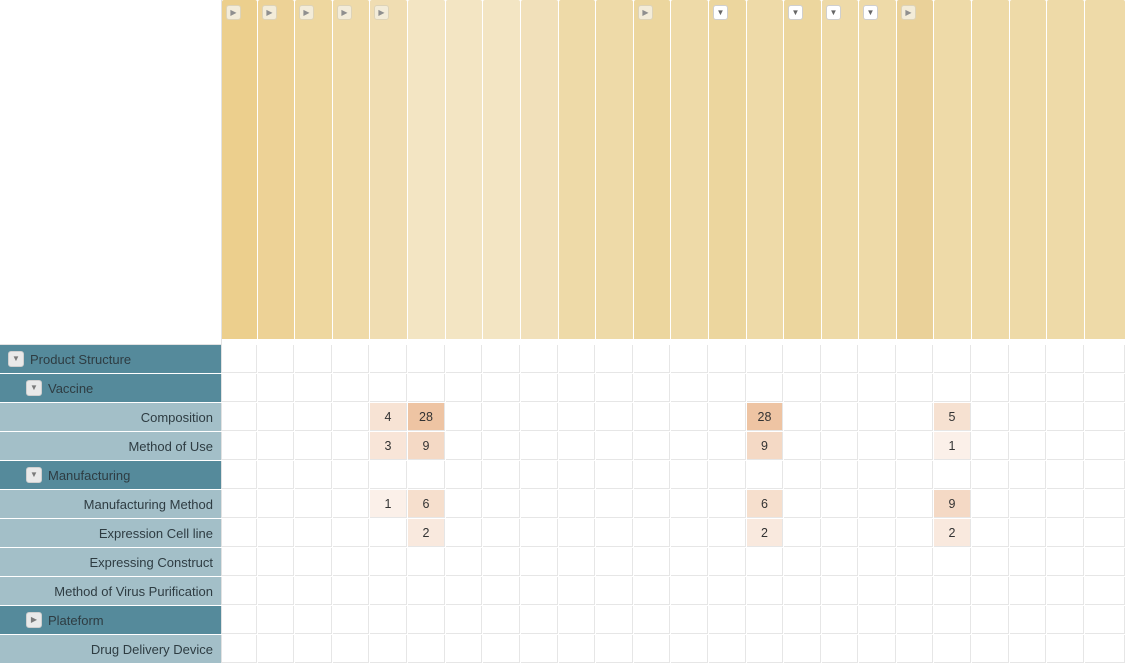 Image resolution: width=1126 pixels, height=667 pixels. Describe the element at coordinates (388, 417) in the screenshot. I see `matrix-cell: 4` at that location.